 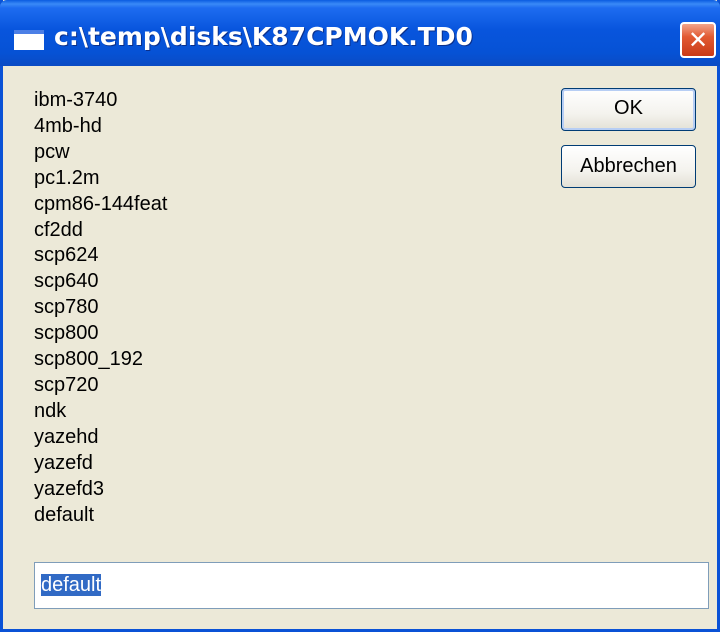 What do you see at coordinates (174, 334) in the screenshot?
I see `list-item: scp800` at bounding box center [174, 334].